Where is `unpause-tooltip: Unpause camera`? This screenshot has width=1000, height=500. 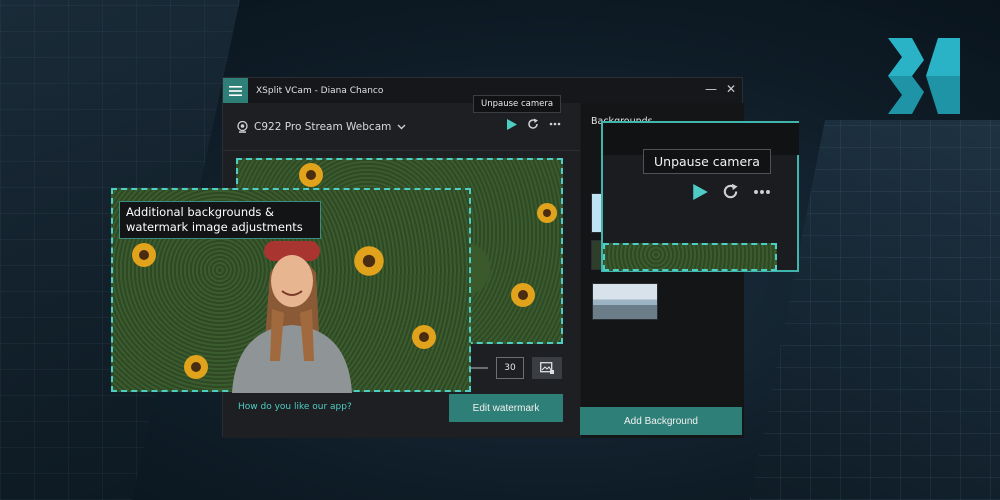 unpause-tooltip: Unpause camera is located at coordinates (517, 104).